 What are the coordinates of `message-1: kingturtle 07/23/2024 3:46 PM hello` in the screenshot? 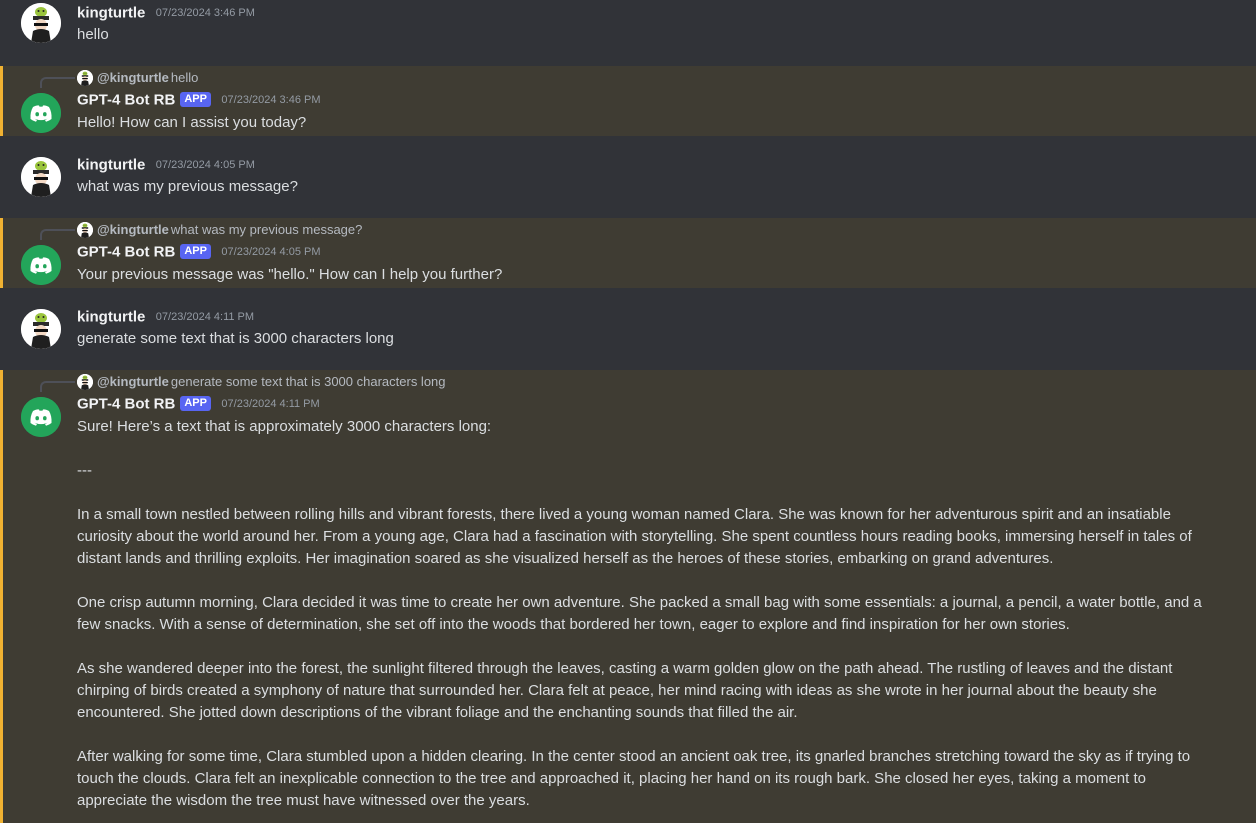 It's located at (628, 33).